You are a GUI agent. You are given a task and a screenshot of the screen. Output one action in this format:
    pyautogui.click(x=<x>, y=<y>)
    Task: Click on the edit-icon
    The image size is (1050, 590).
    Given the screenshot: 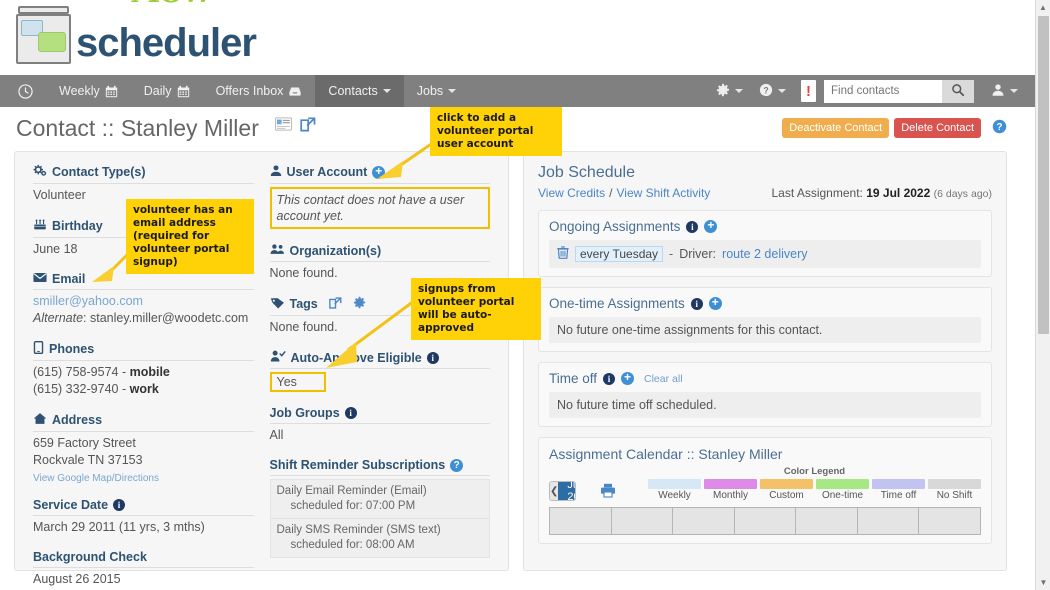 What is the action you would take?
    pyautogui.click(x=335, y=304)
    